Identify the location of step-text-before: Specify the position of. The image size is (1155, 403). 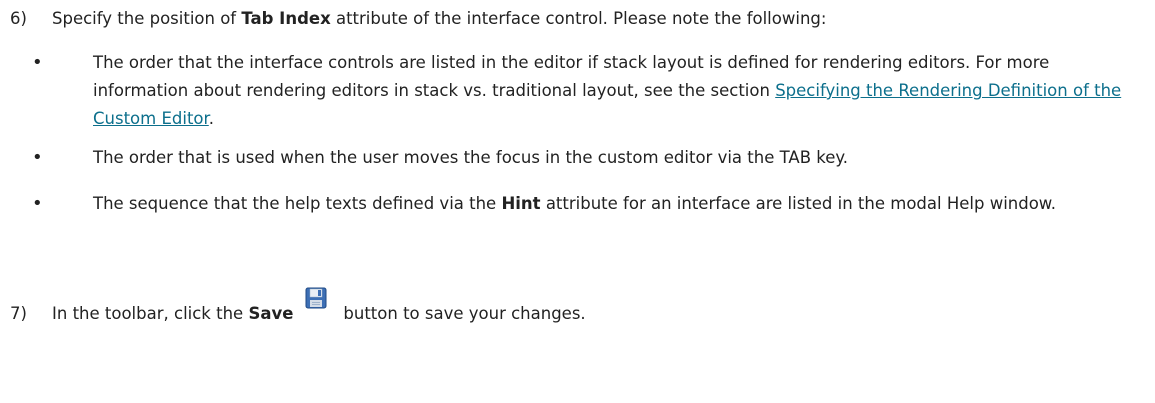
(147, 18).